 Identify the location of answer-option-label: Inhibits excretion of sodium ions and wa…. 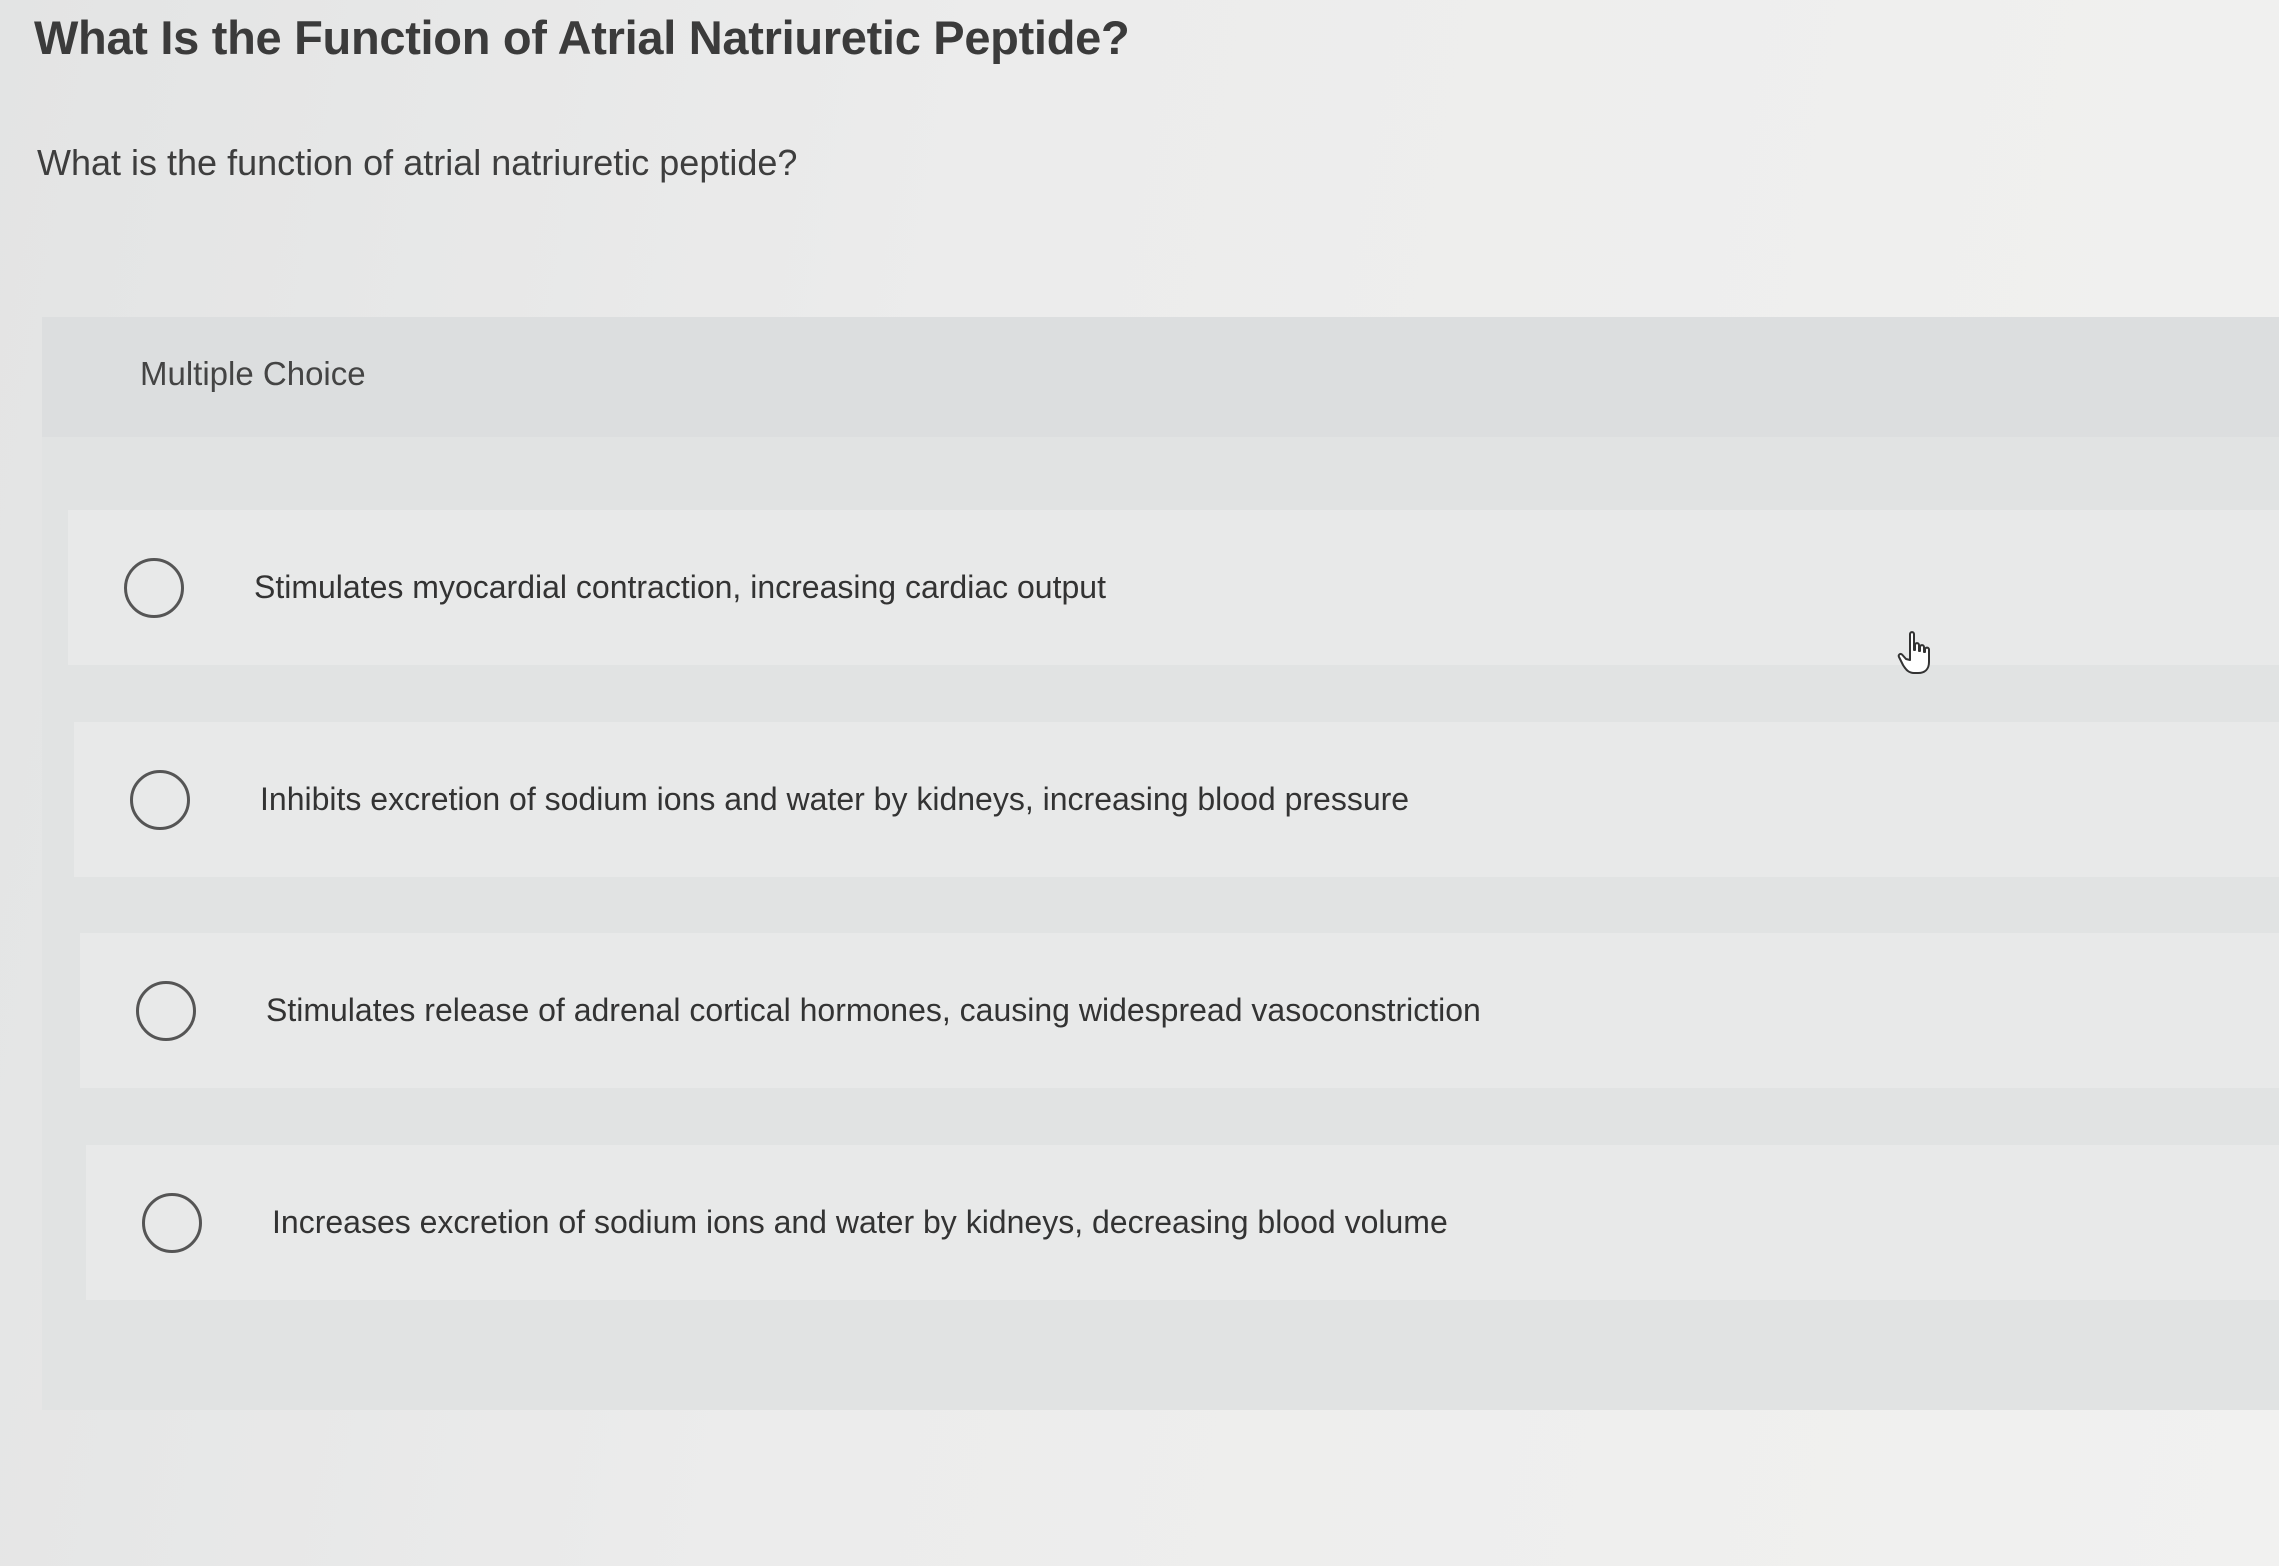
(835, 799).